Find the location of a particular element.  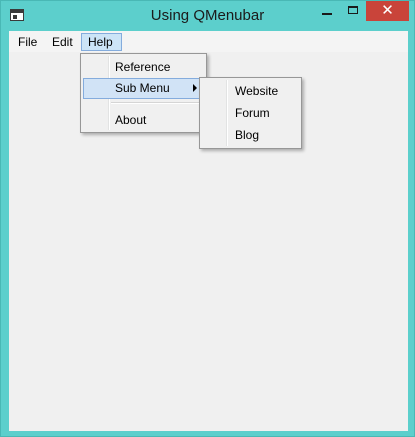

maximize-button is located at coordinates (353, 11).